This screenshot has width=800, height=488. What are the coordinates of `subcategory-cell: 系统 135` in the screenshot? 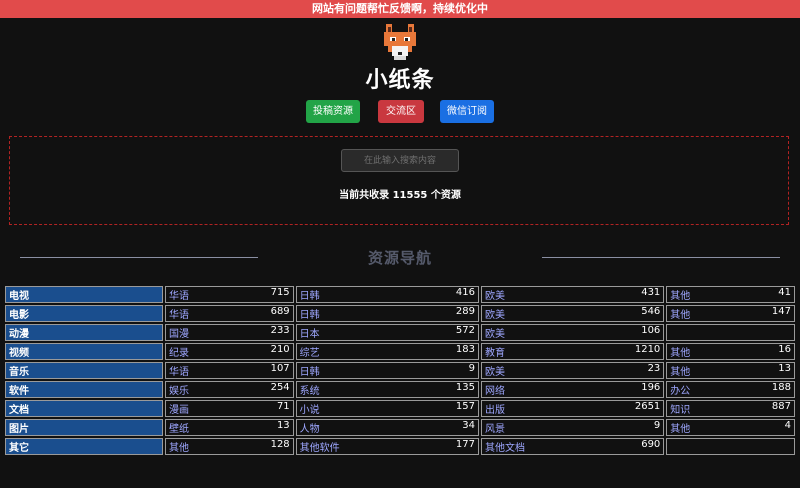 It's located at (387, 389).